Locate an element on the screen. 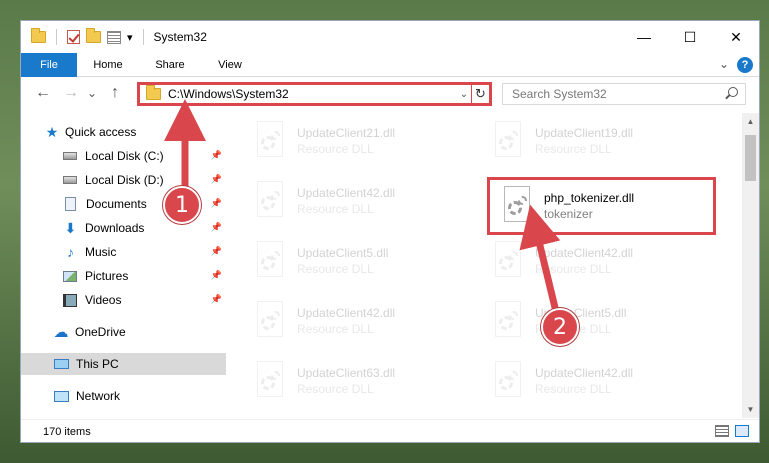  nav-item-music: ♪ Music 📌 is located at coordinates (123, 252).